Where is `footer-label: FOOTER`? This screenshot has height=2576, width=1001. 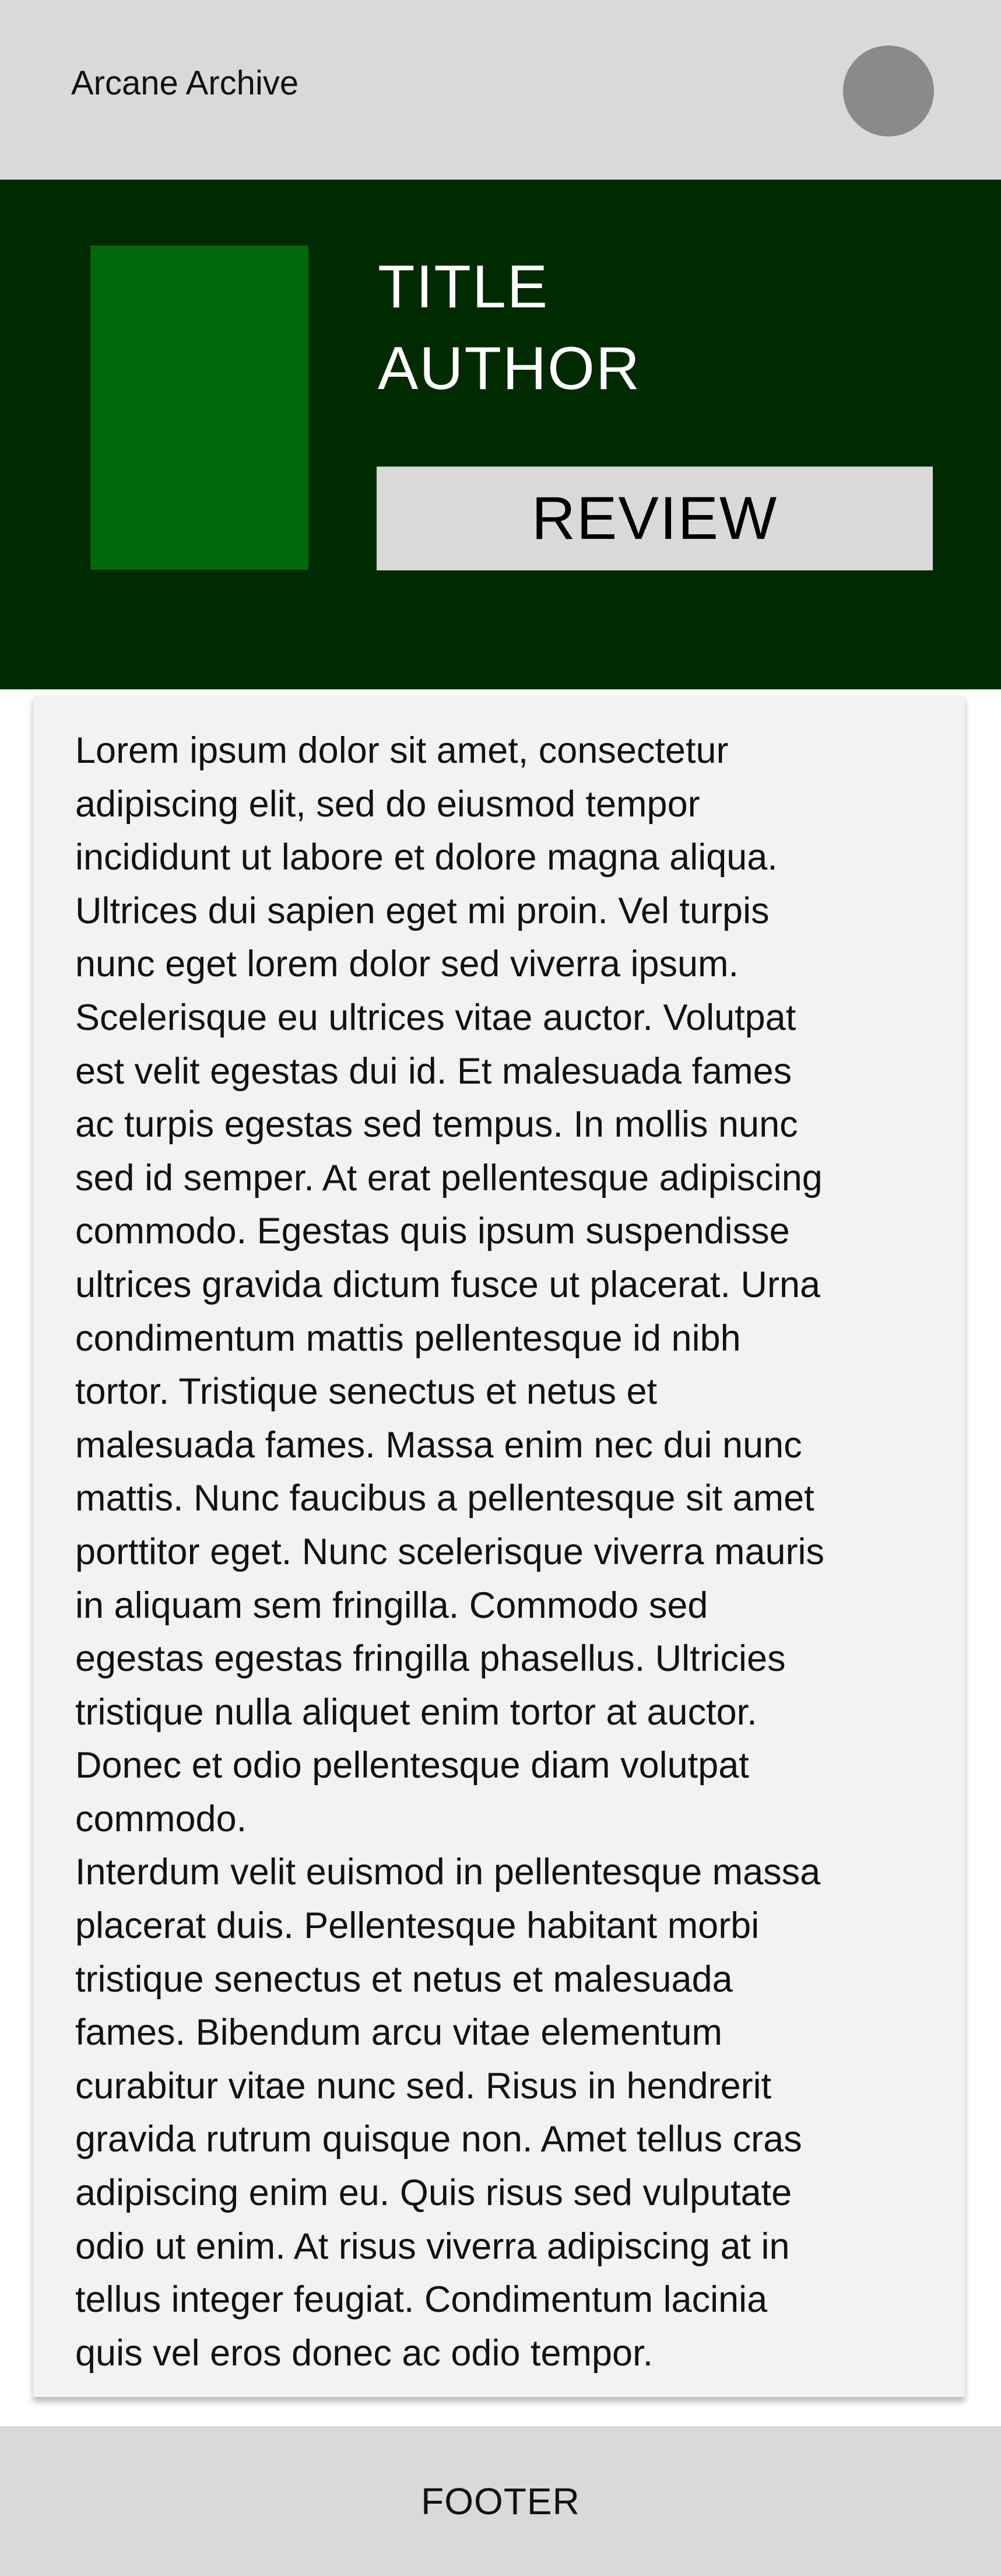 footer-label: FOOTER is located at coordinates (500, 2501).